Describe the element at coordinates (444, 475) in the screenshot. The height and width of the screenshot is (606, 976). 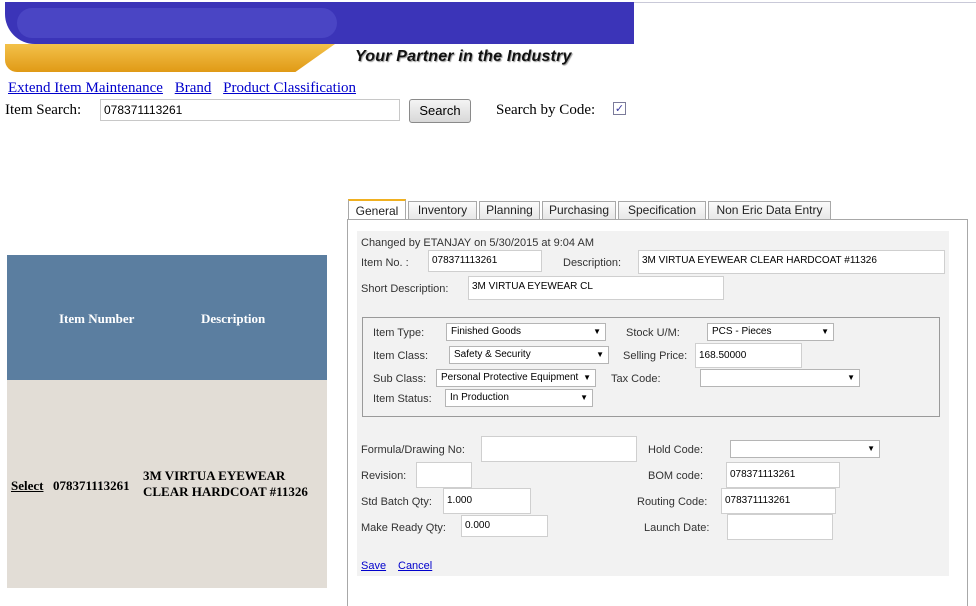
I see `revision-field` at that location.